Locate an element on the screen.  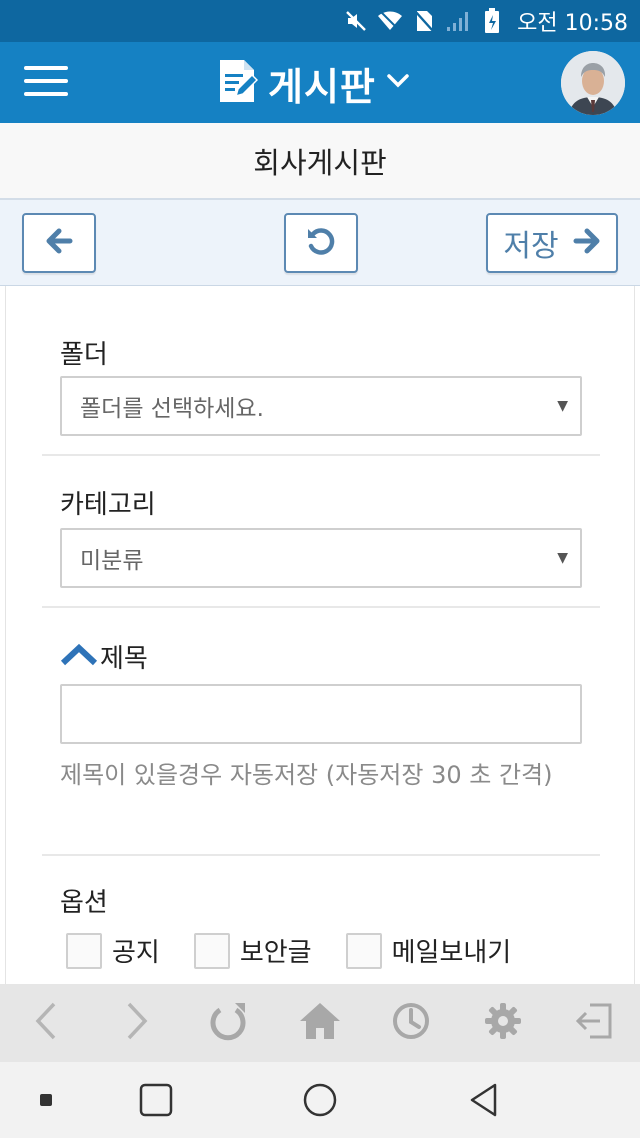
browser-settings-button is located at coordinates (502, 1023).